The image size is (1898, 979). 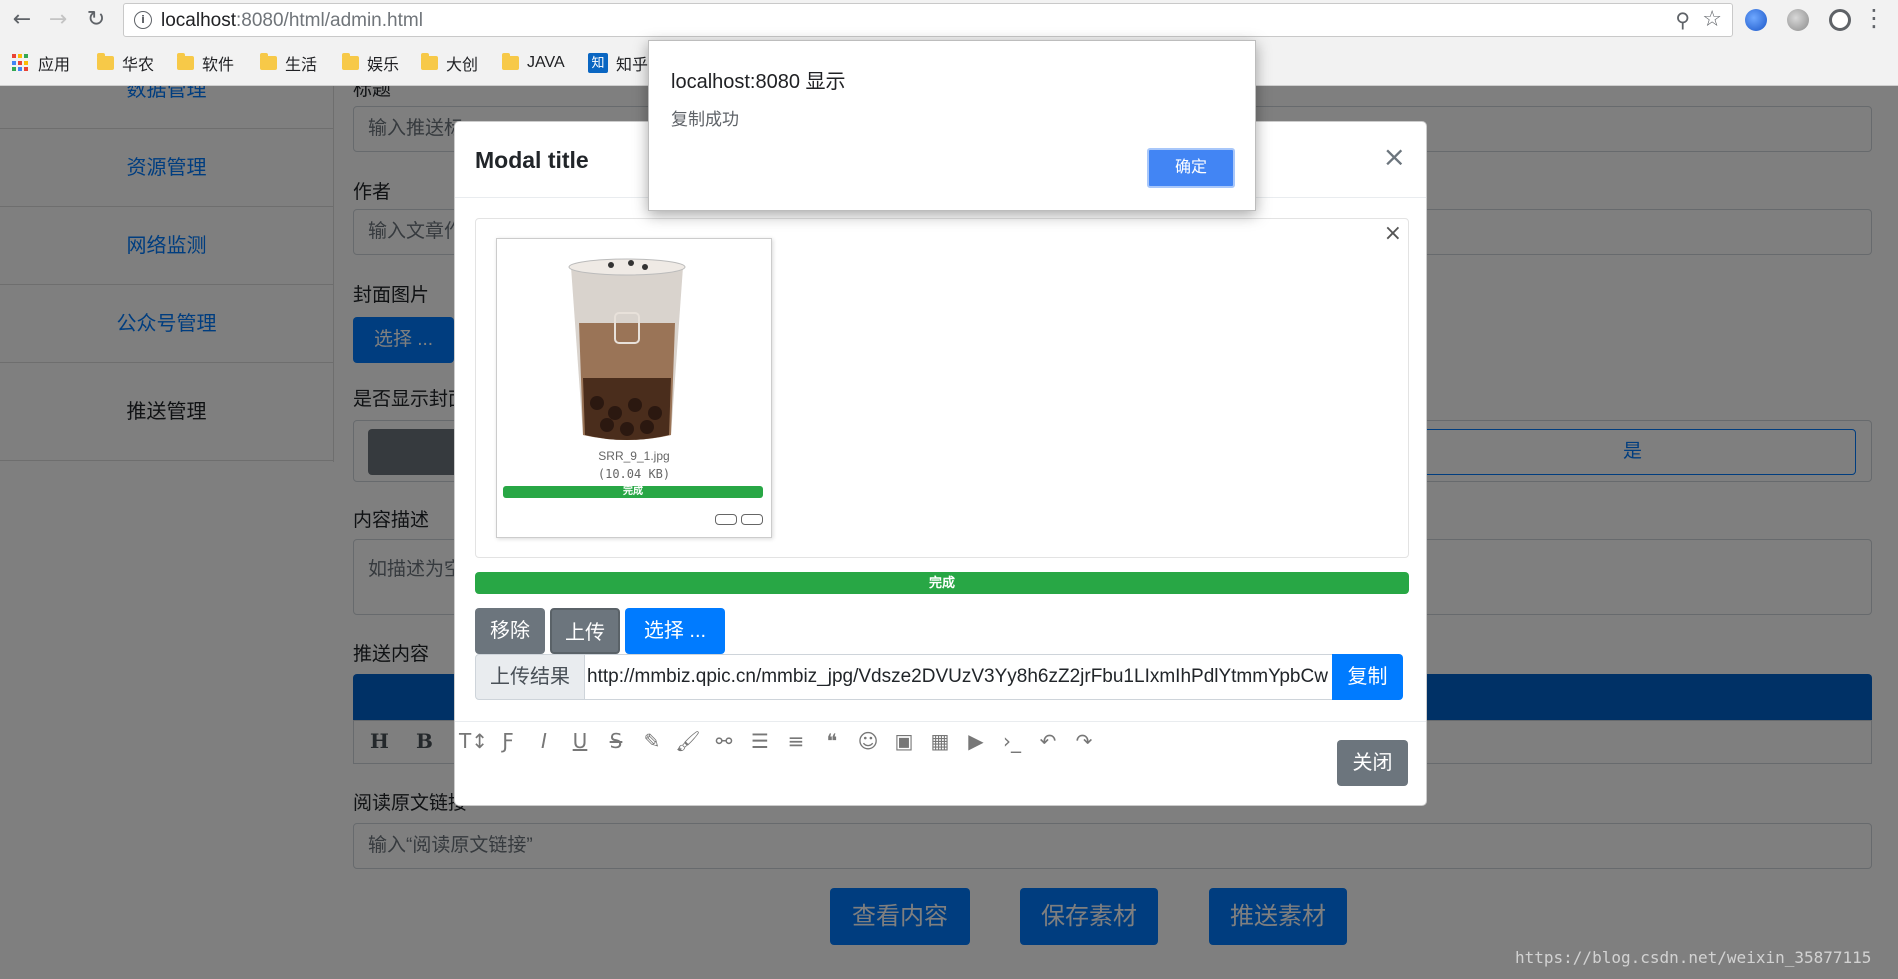 I want to click on brush-icon: 🖌, so click(x=688, y=741).